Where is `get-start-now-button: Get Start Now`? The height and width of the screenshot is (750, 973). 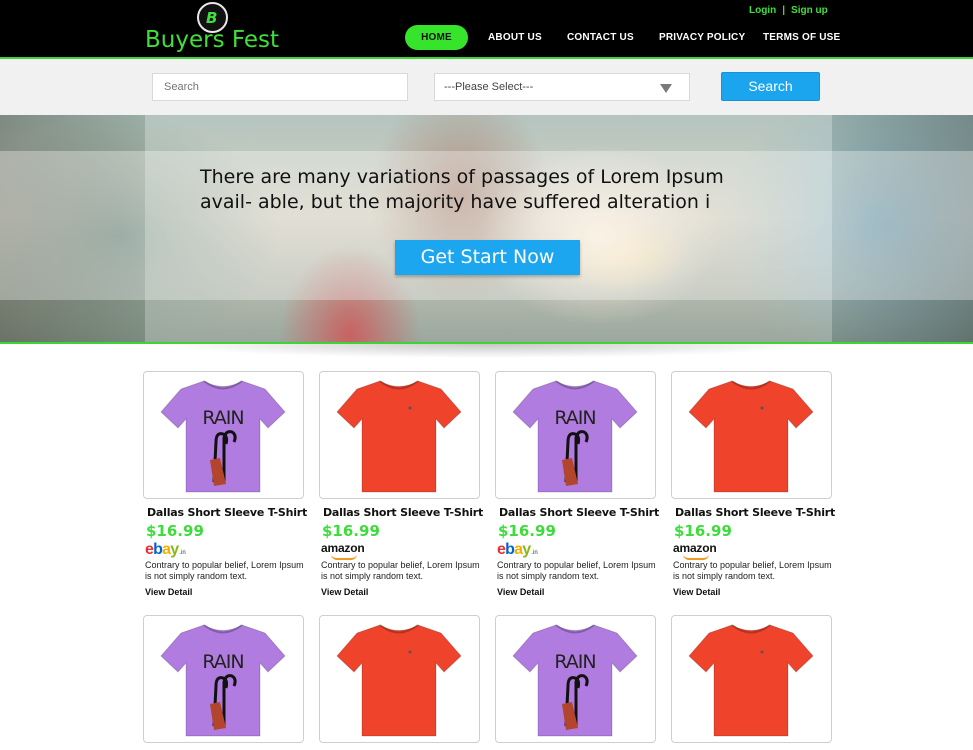
get-start-now-button: Get Start Now is located at coordinates (487, 257).